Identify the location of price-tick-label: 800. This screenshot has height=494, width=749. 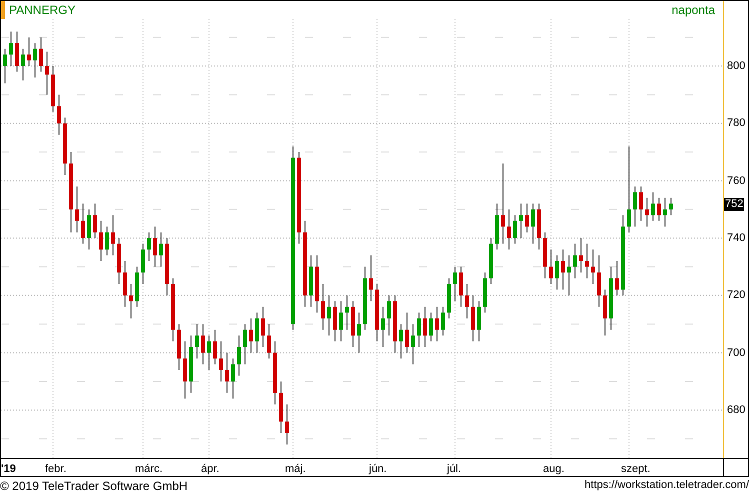
(736, 66).